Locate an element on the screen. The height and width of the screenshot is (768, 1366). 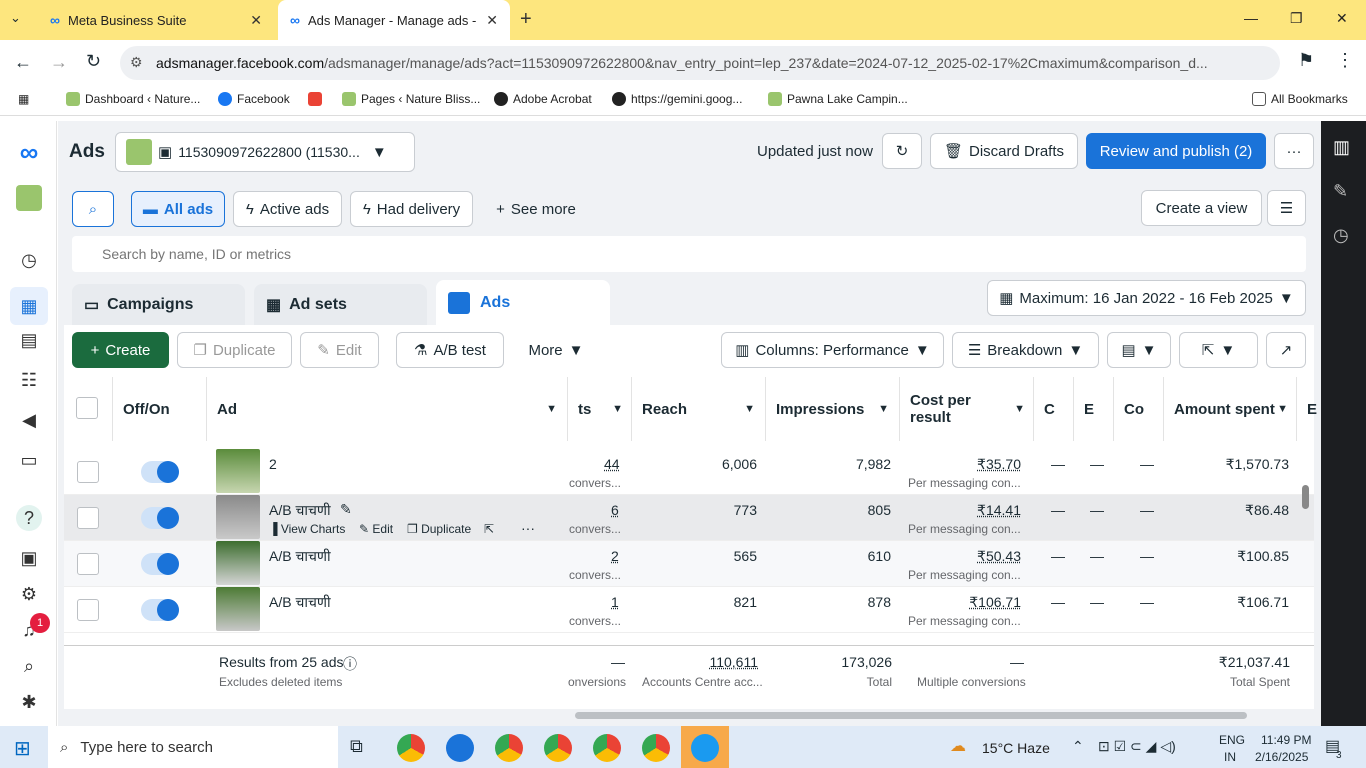
site-info-icon: ⚙ is located at coordinates (136, 62).